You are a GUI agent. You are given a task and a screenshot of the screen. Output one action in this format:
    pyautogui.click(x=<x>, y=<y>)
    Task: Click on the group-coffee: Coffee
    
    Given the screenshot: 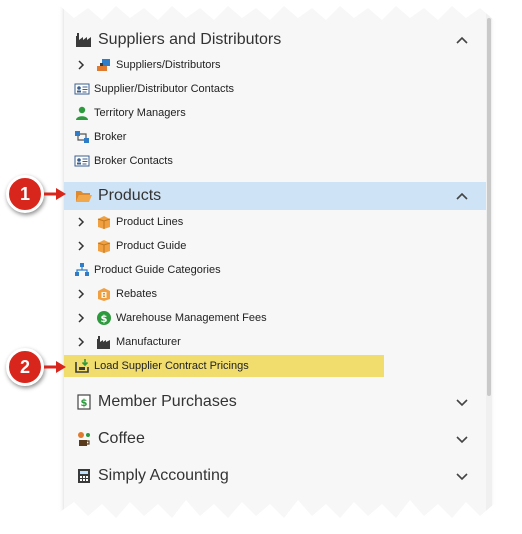 What is the action you would take?
    pyautogui.click(x=275, y=439)
    